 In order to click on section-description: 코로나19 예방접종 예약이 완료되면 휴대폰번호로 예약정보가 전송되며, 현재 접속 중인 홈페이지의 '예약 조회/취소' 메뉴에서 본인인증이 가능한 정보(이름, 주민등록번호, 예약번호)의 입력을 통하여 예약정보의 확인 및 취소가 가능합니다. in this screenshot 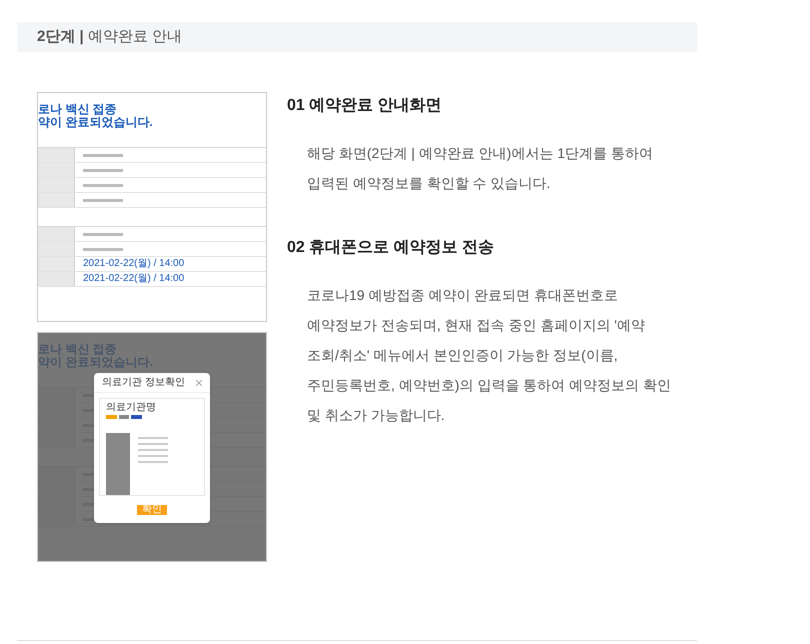, I will do `click(488, 355)`.